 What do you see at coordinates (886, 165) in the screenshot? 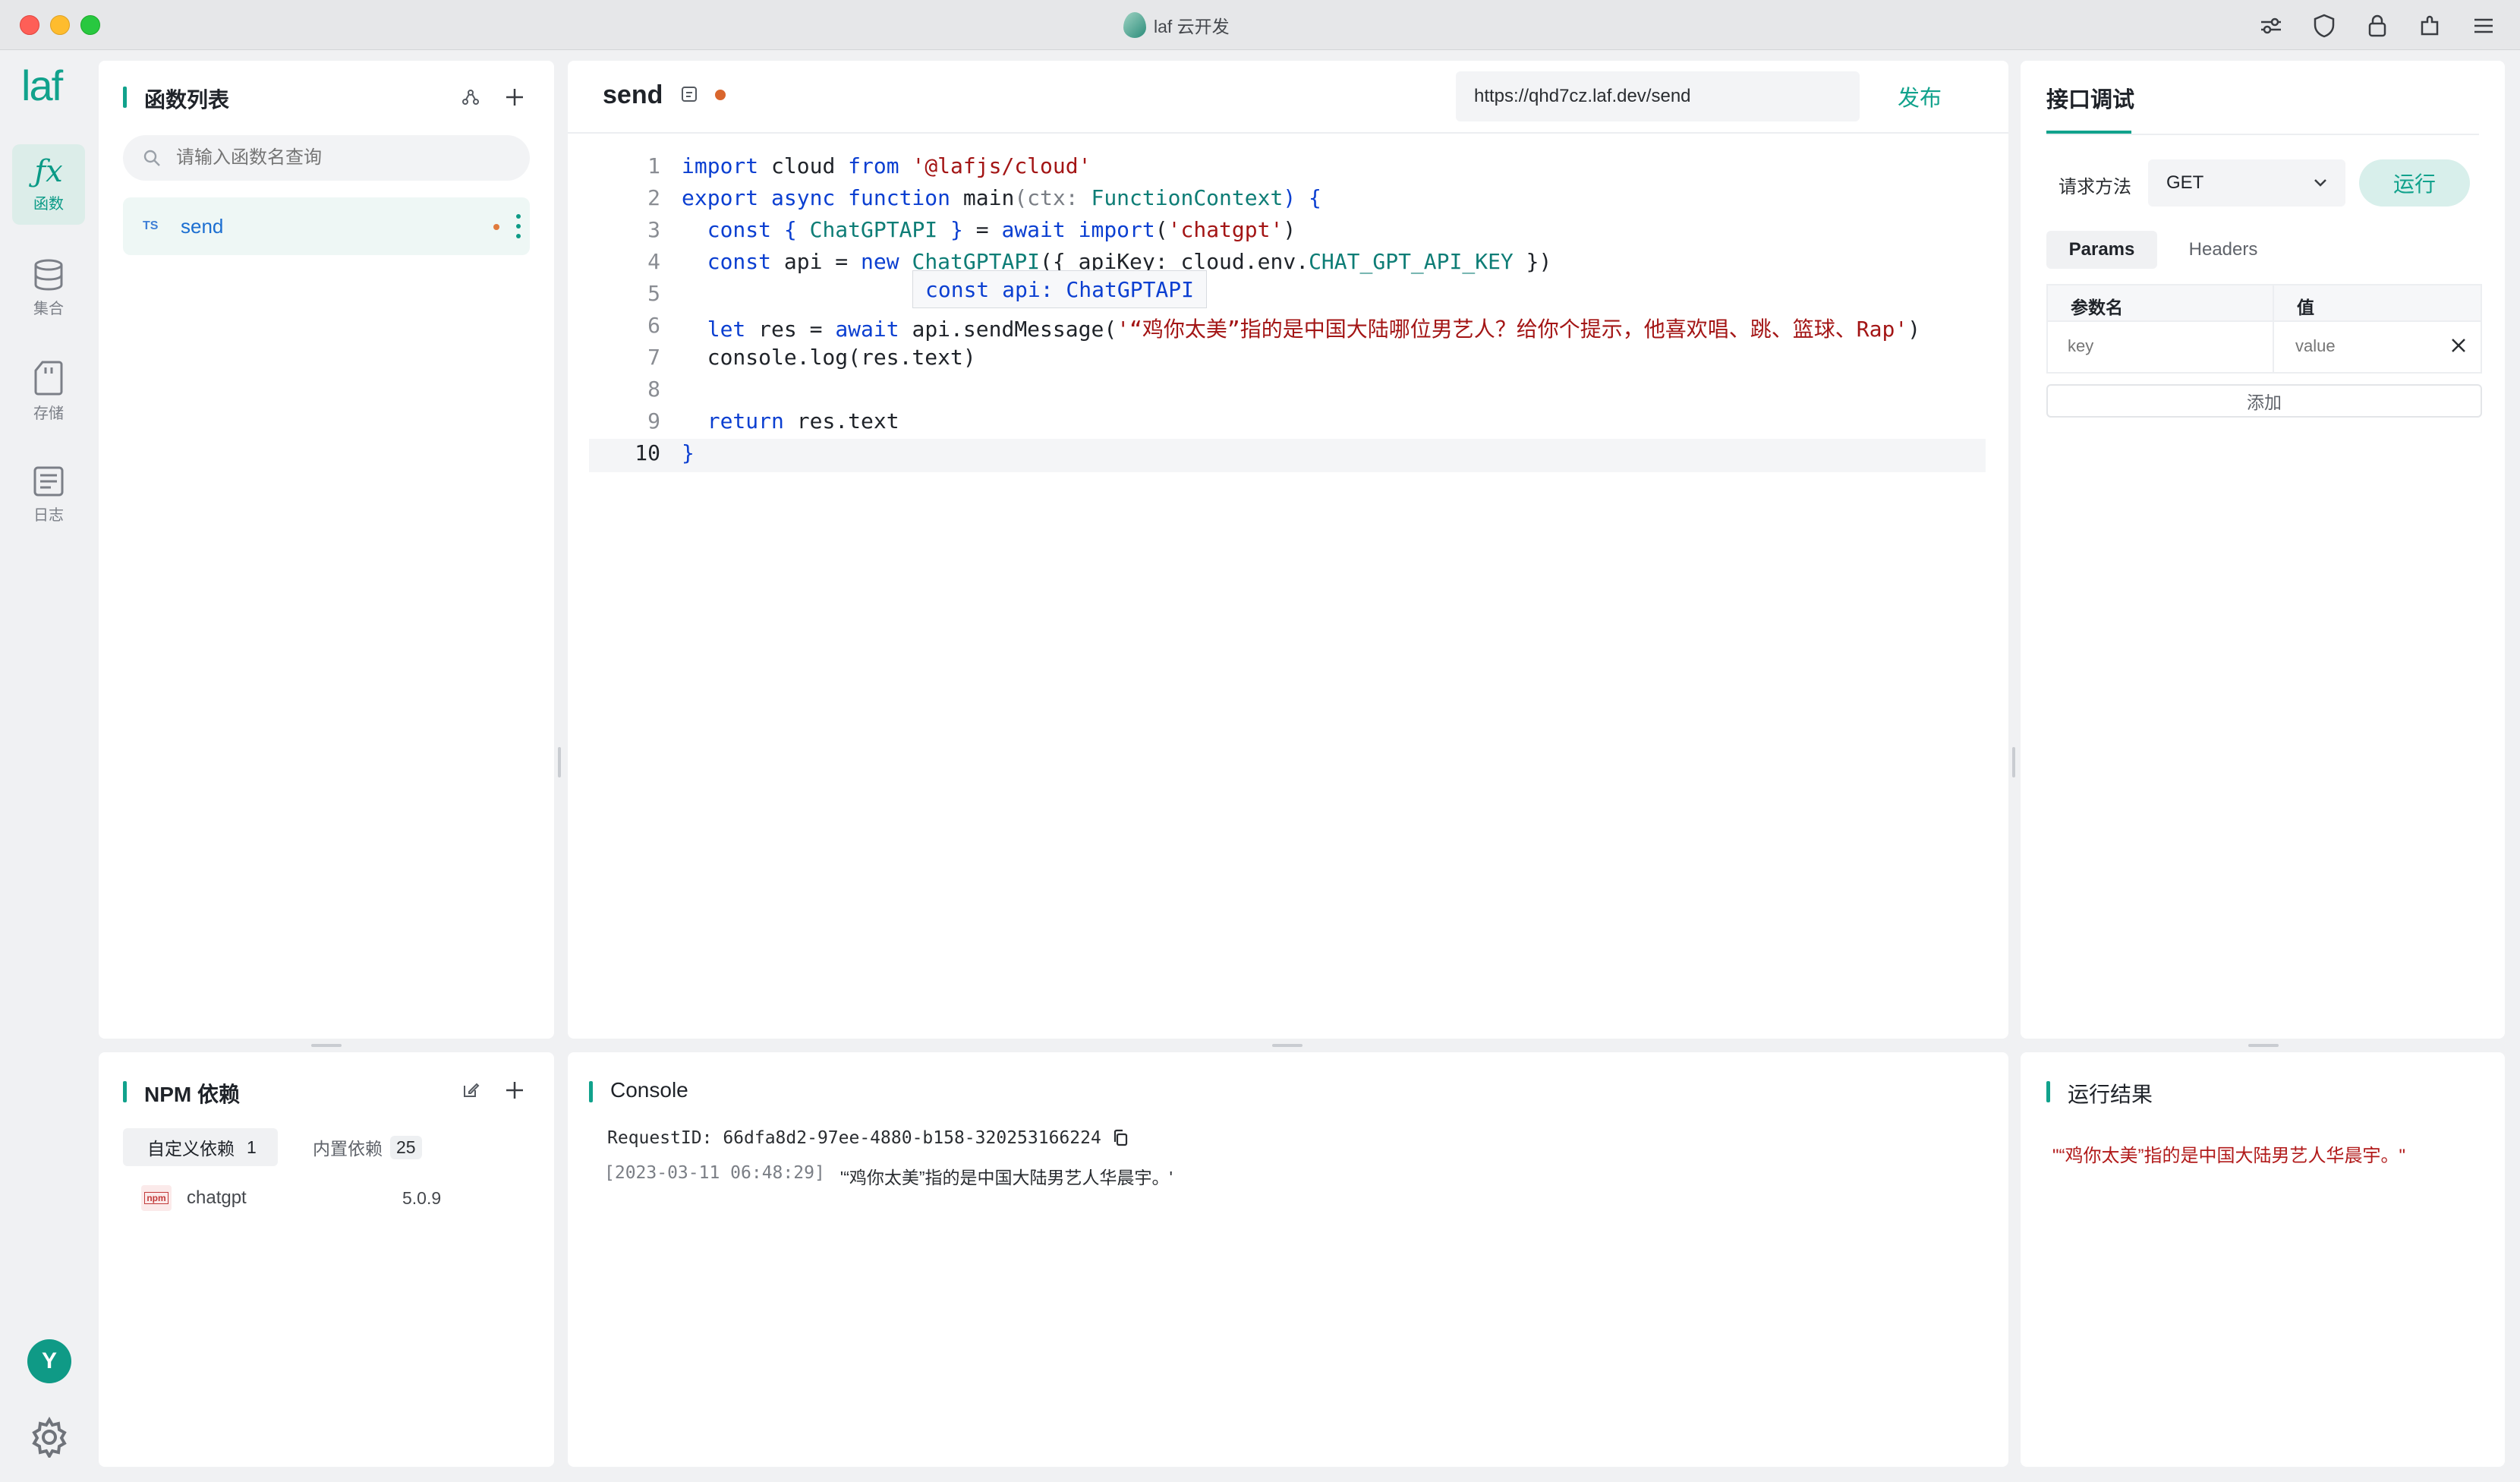
I see `code-line: import cloud from '@lafjs/cloud'` at bounding box center [886, 165].